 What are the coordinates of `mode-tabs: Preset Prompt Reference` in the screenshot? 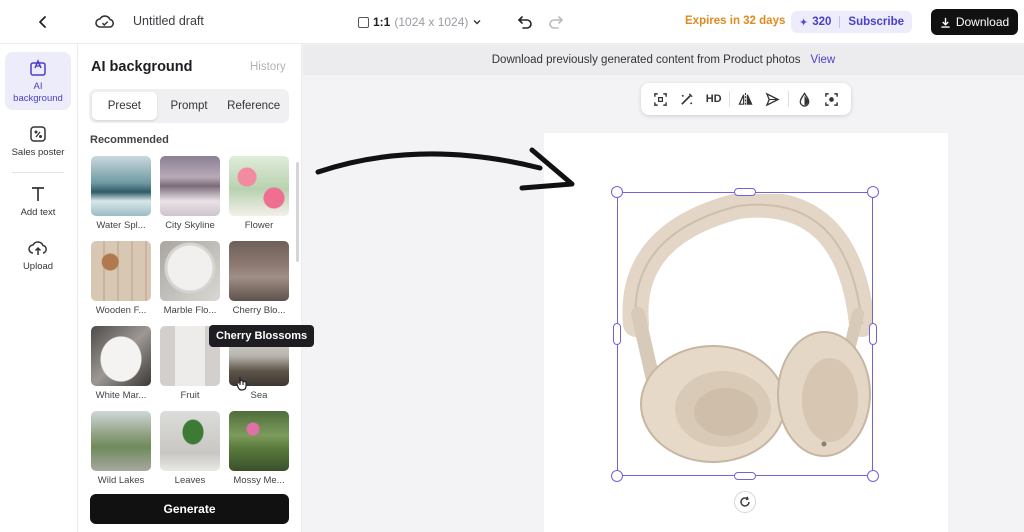 It's located at (189, 106).